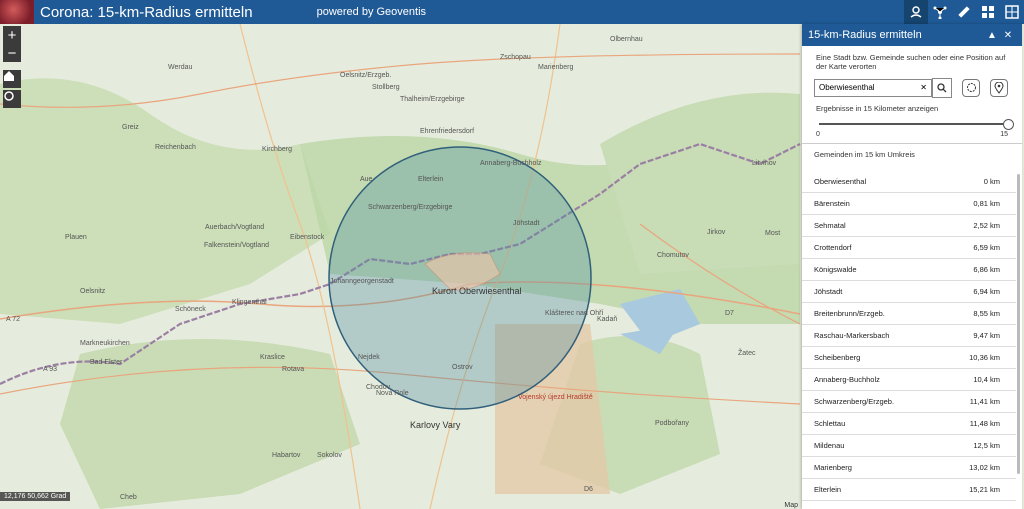 The height and width of the screenshot is (509, 1024). What do you see at coordinates (909, 270) in the screenshot?
I see `table-row: Königswalde 6,86 km` at bounding box center [909, 270].